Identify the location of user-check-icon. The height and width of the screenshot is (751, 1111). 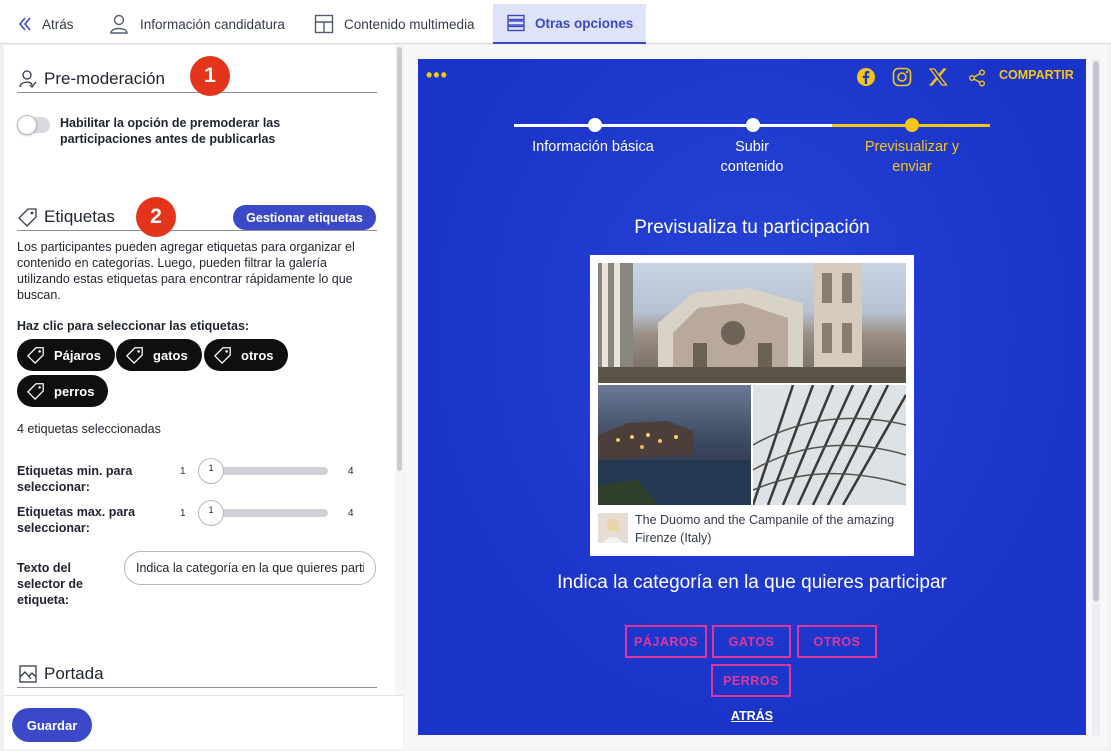
(28, 79).